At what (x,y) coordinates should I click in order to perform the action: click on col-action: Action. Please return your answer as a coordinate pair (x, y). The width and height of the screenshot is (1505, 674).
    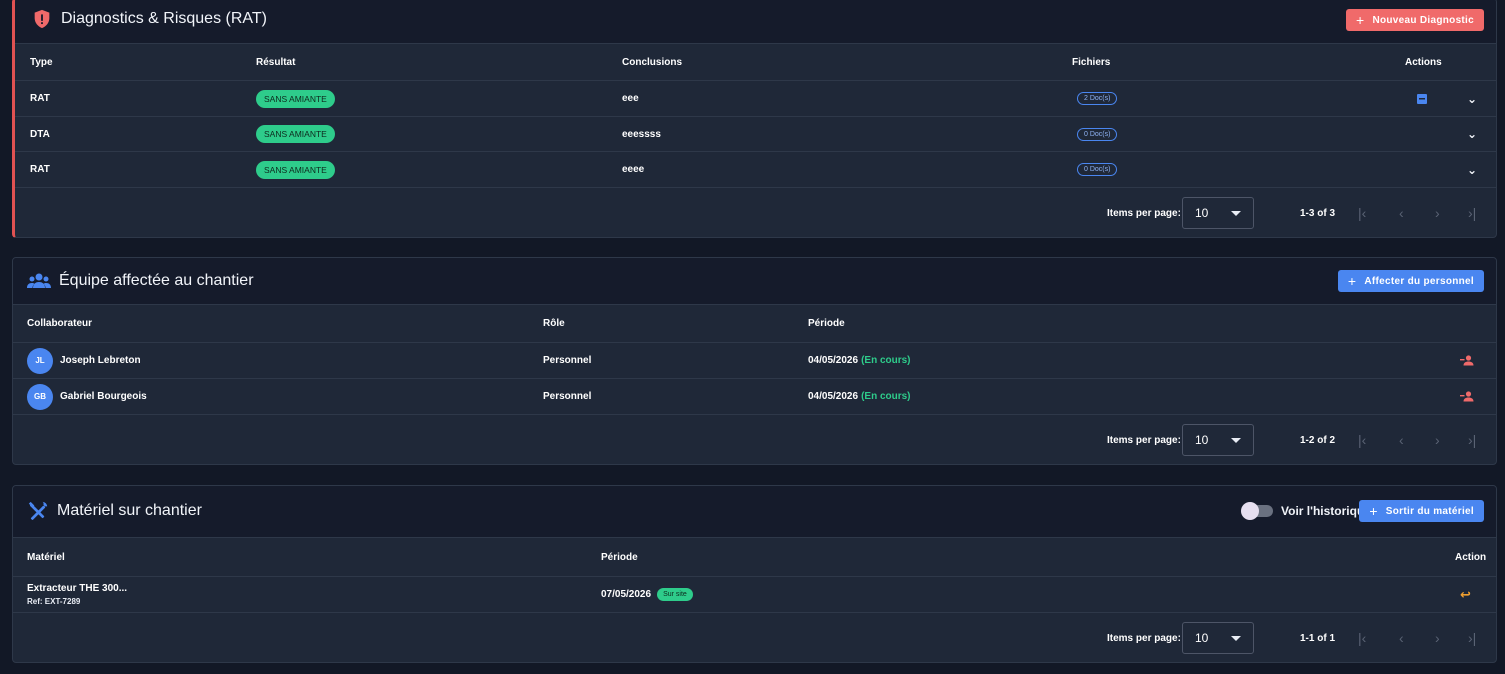
    Looking at the image, I should click on (1471, 557).